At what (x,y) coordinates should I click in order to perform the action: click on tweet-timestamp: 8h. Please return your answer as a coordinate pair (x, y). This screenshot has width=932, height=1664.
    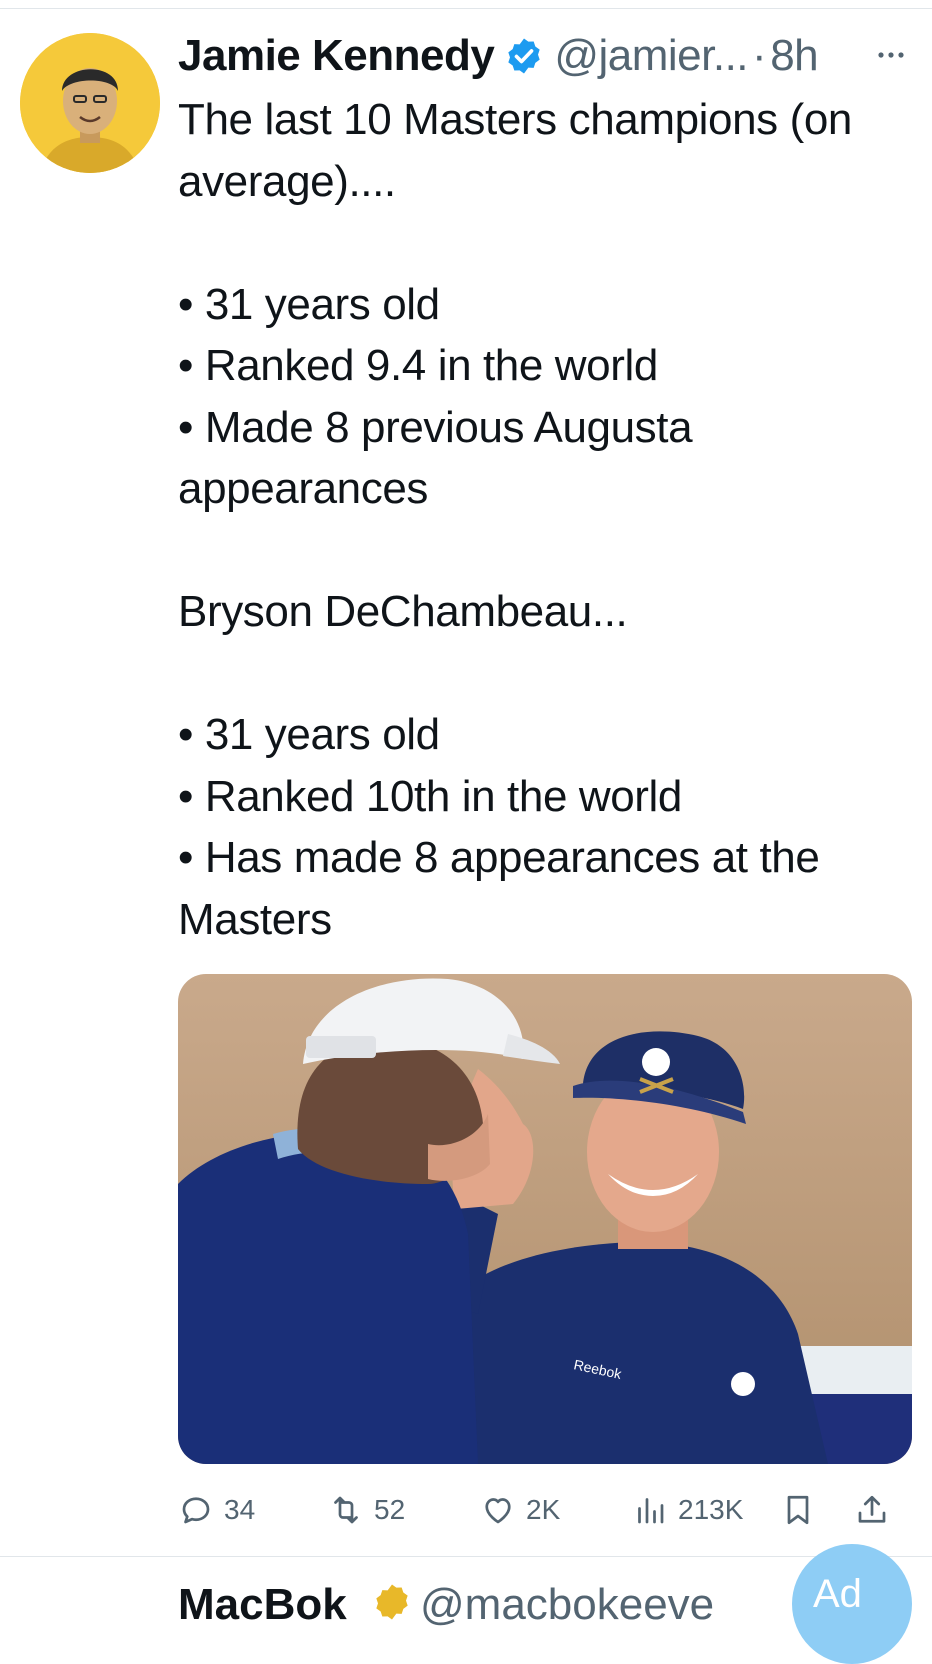
    Looking at the image, I should click on (794, 56).